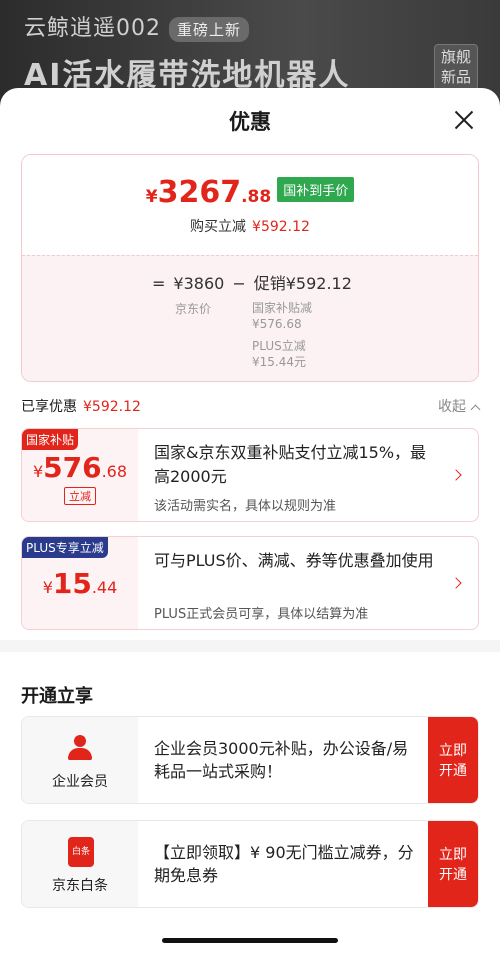 This screenshot has height=954, width=500. Describe the element at coordinates (282, 316) in the screenshot. I see `gov-subsidy-detail: 国家补贴减 ¥576.68` at that location.